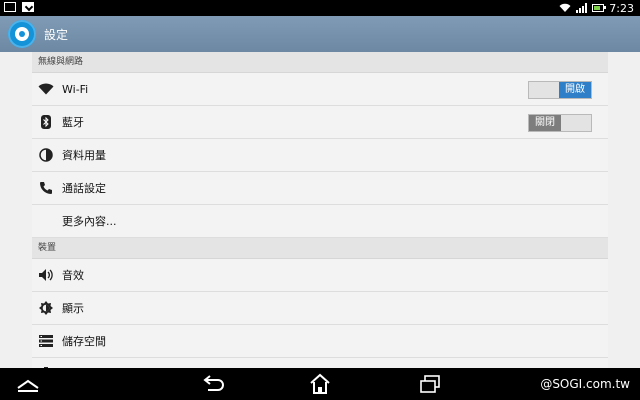  I want to click on settings-item-wifi: Wi-Fi 開啟, so click(320, 89).